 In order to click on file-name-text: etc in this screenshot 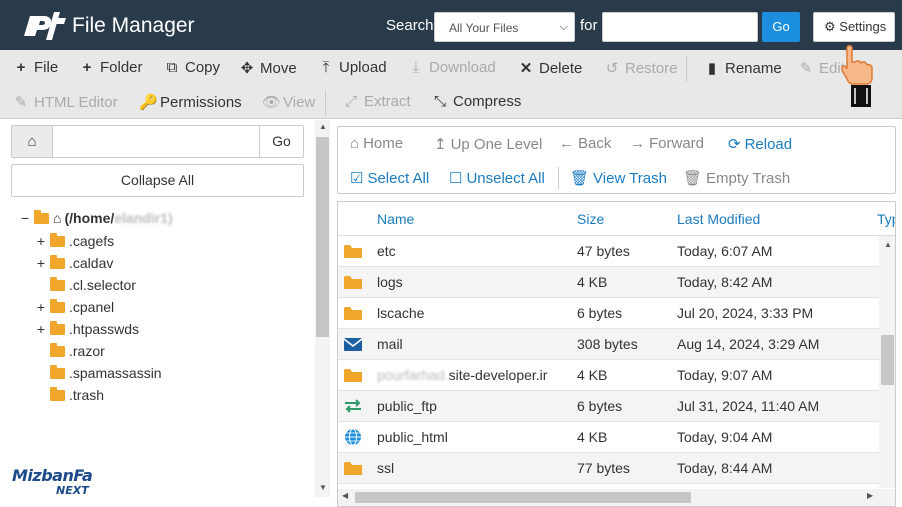, I will do `click(386, 251)`.